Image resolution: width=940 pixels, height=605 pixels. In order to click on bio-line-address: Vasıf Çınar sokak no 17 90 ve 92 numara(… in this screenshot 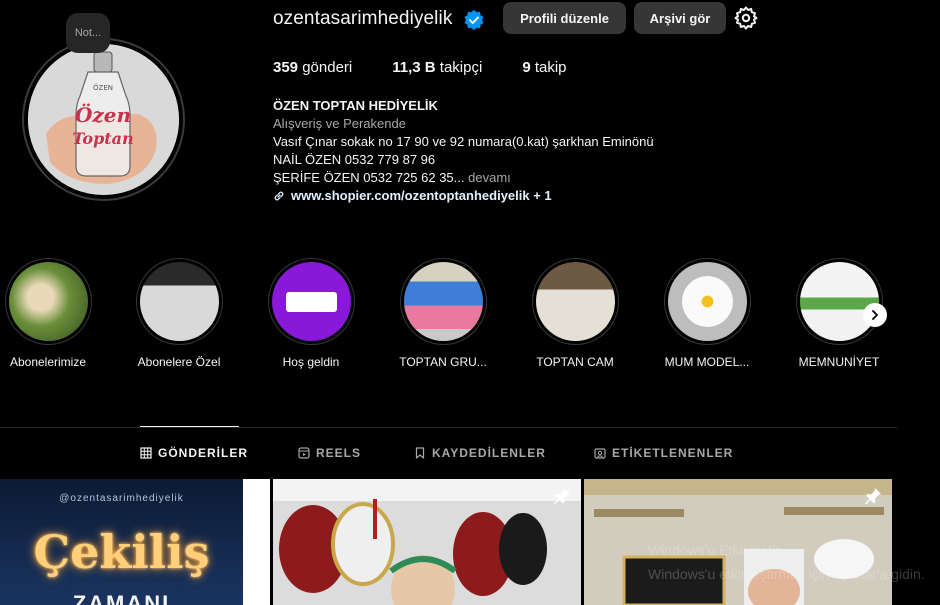, I will do `click(463, 141)`.